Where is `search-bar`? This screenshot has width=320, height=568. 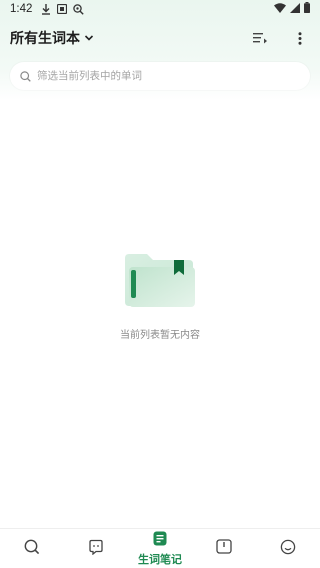
search-bar is located at coordinates (160, 76).